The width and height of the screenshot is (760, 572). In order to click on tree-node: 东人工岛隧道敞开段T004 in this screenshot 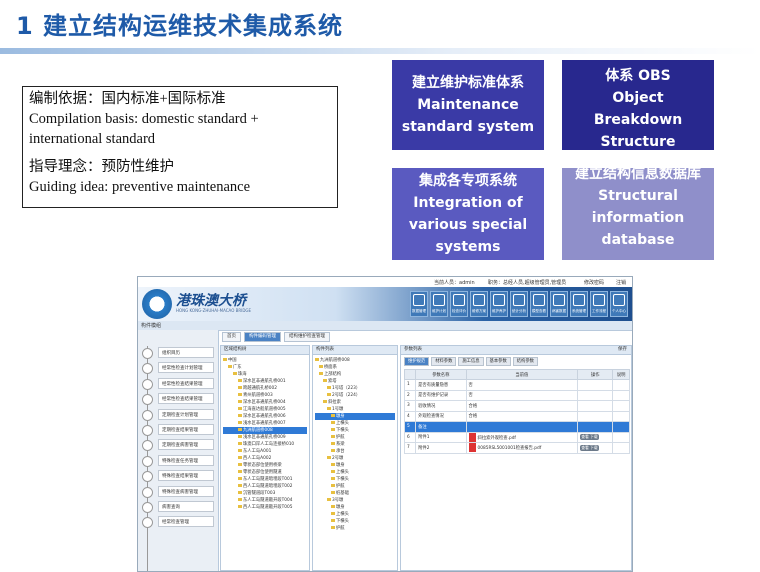, I will do `click(265, 500)`.